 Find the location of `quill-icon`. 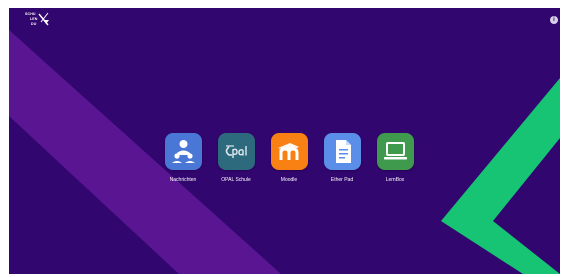

quill-icon is located at coordinates (43, 19).